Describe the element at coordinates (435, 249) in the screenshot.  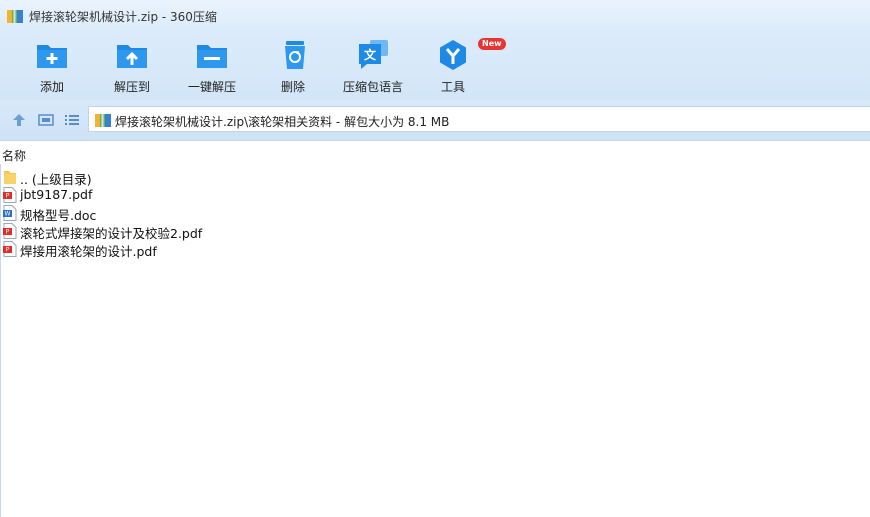
I see `list-item: P 焊接用滚轮架的设计.pdf` at that location.